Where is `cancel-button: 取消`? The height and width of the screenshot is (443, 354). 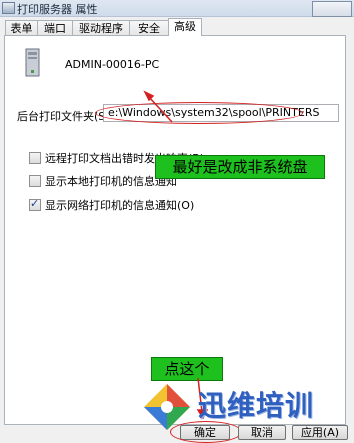 cancel-button: 取消 is located at coordinates (262, 432).